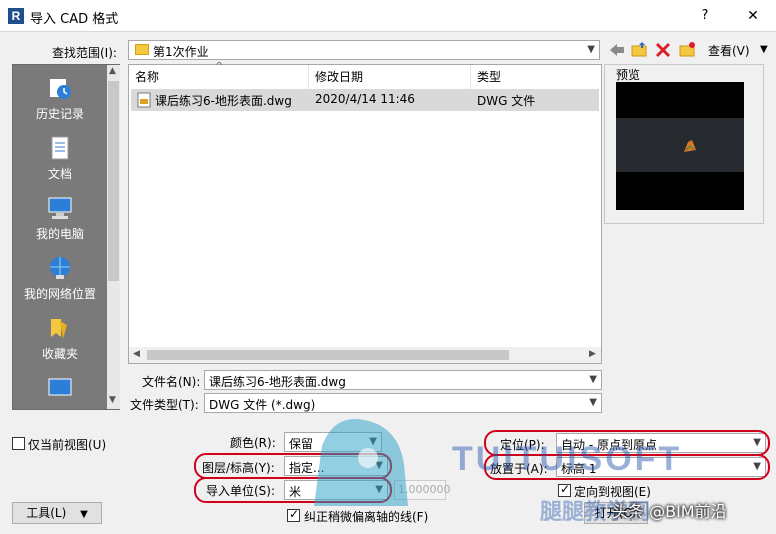  I want to click on hscroll-thumb, so click(328, 355).